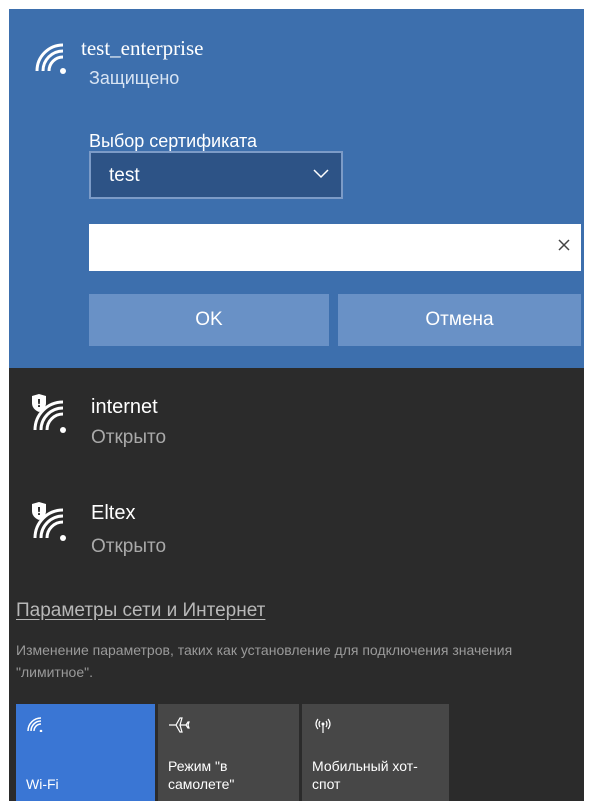  Describe the element at coordinates (375, 752) in the screenshot. I see `mobile-hotspot-tile: Мобильный хот-спот` at that location.